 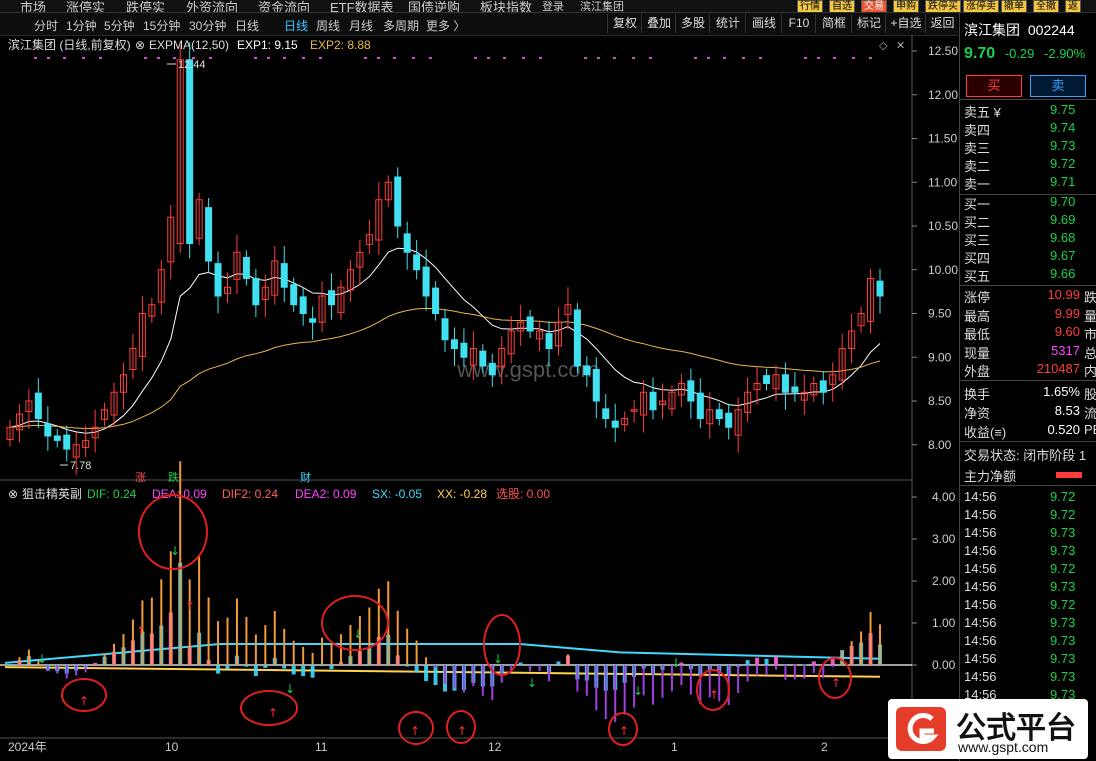 What do you see at coordinates (1019, 257) in the screenshot?
I see `quote-row: 买四 9.67` at bounding box center [1019, 257].